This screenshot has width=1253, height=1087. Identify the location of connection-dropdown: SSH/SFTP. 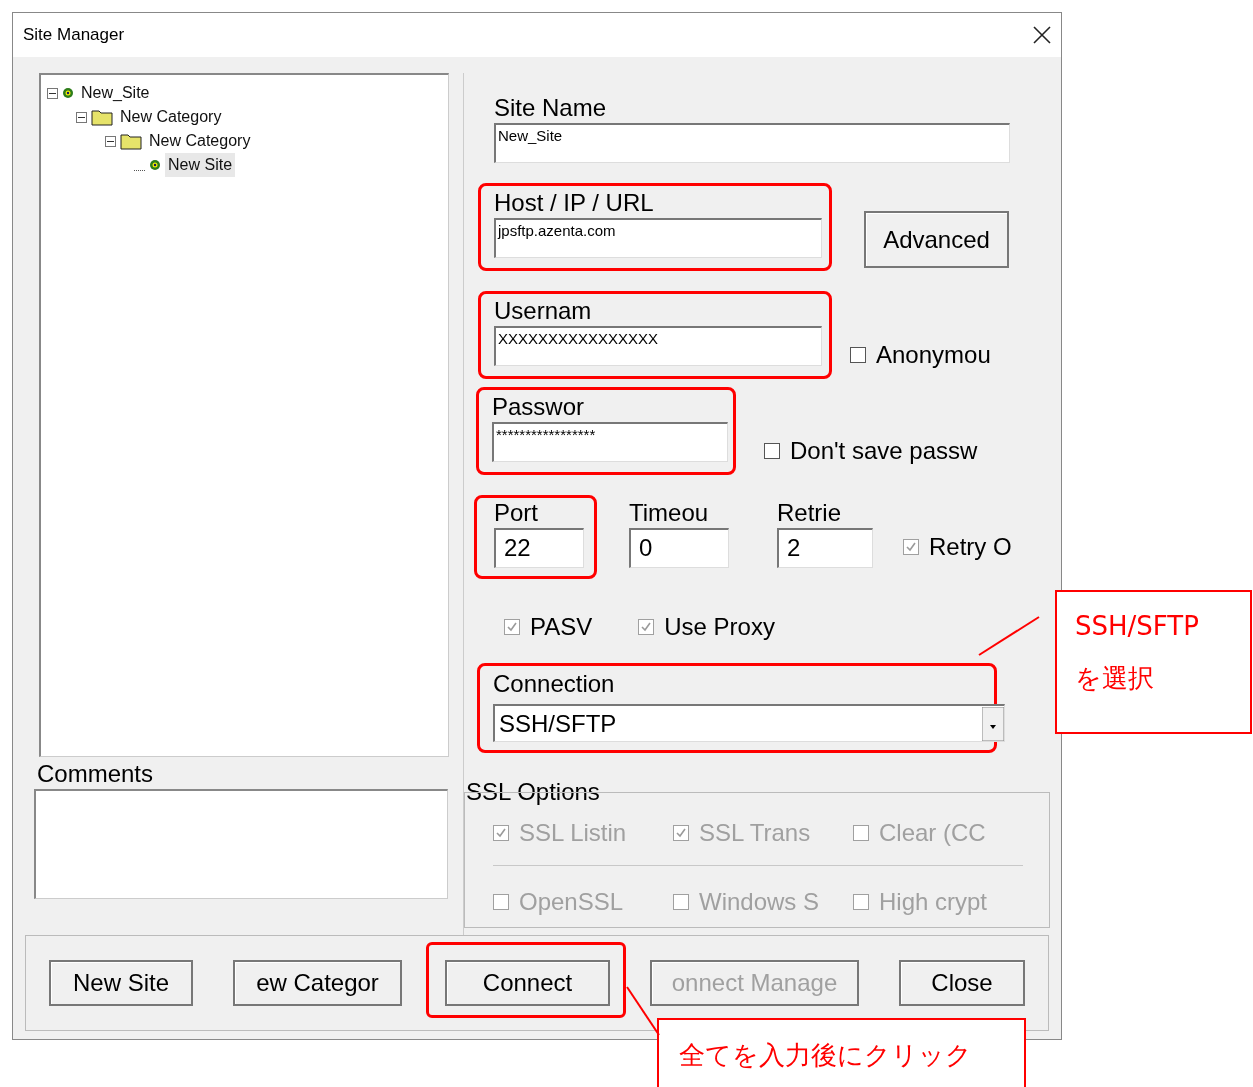
(749, 723).